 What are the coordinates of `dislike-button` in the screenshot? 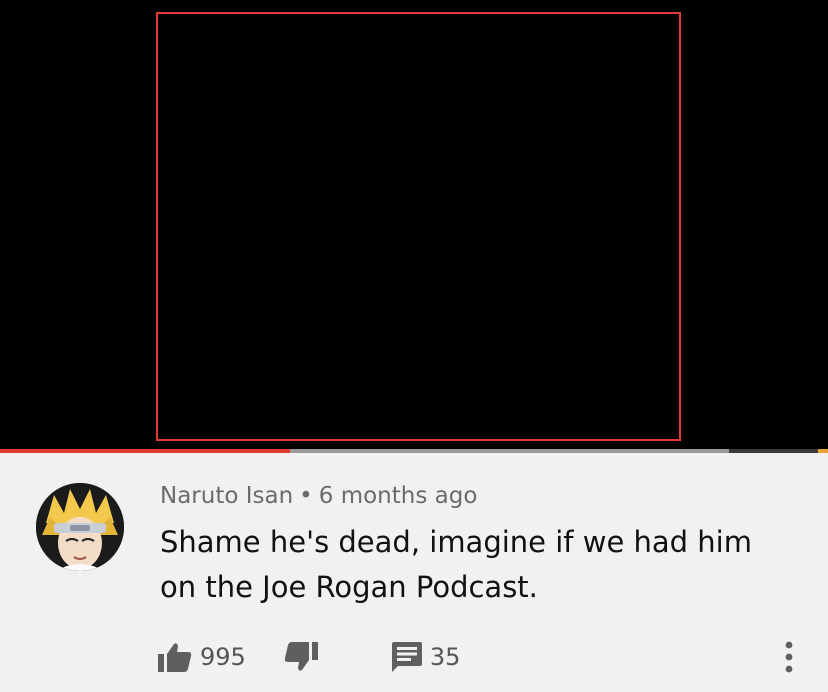 It's located at (301, 657).